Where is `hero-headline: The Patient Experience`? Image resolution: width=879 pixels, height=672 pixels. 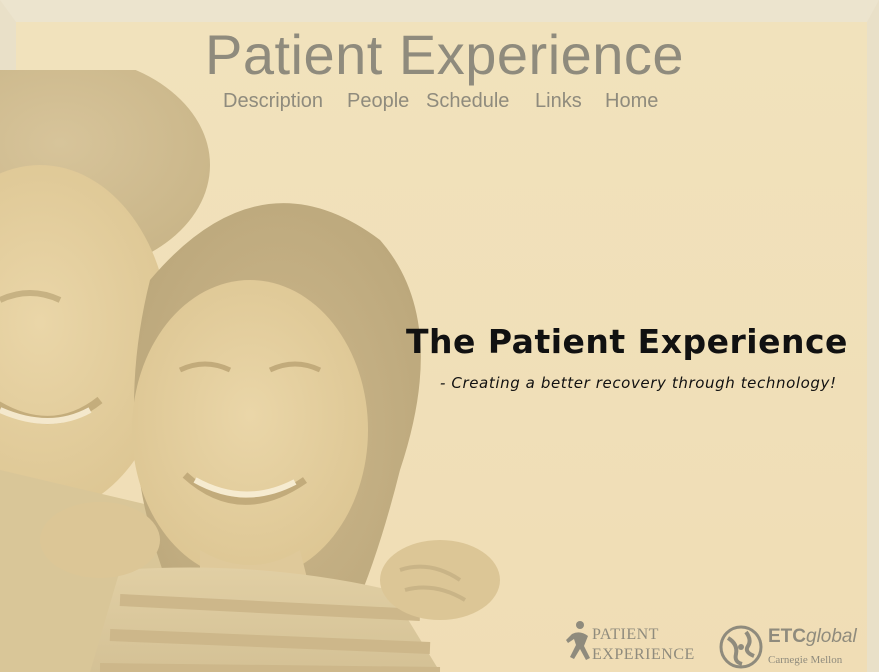
hero-headline: The Patient Experience is located at coordinates (627, 341).